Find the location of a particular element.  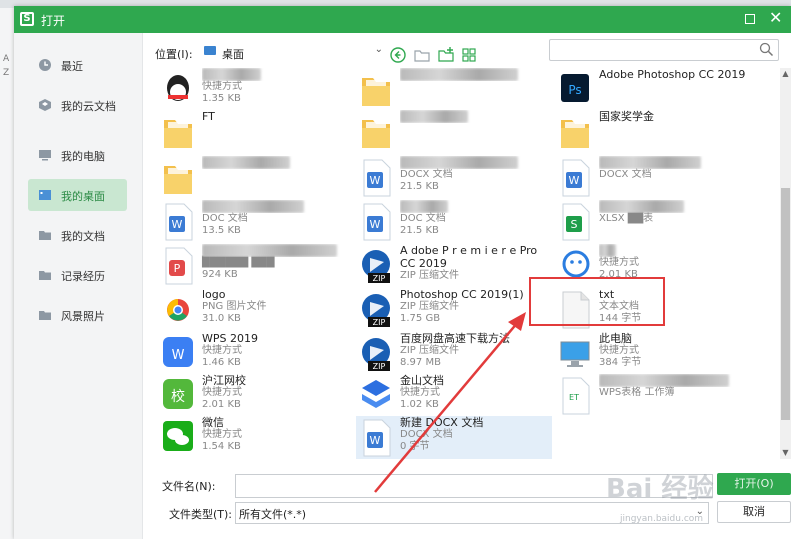

location-select: 桌面 ⌄ is located at coordinates (293, 52).